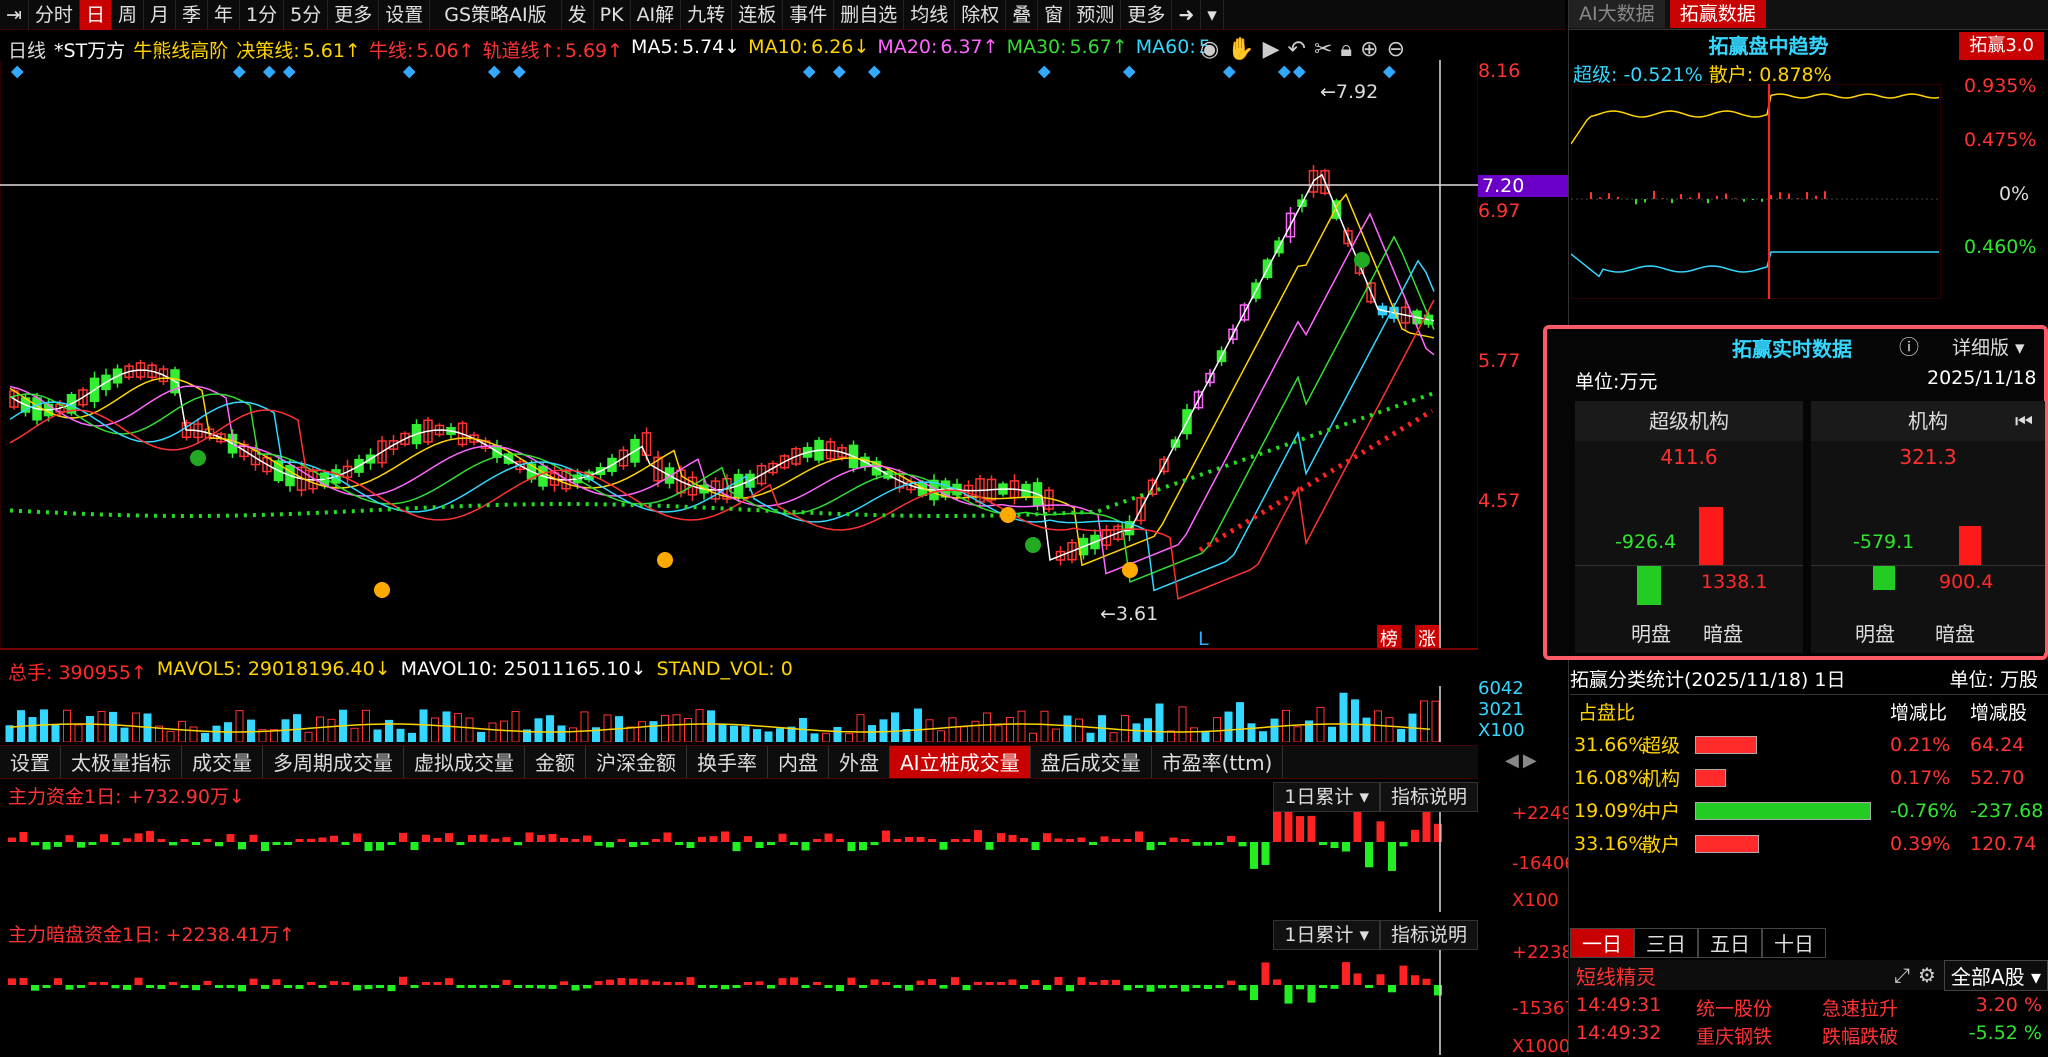  I want to click on period-tab: 十日, so click(1794, 943).